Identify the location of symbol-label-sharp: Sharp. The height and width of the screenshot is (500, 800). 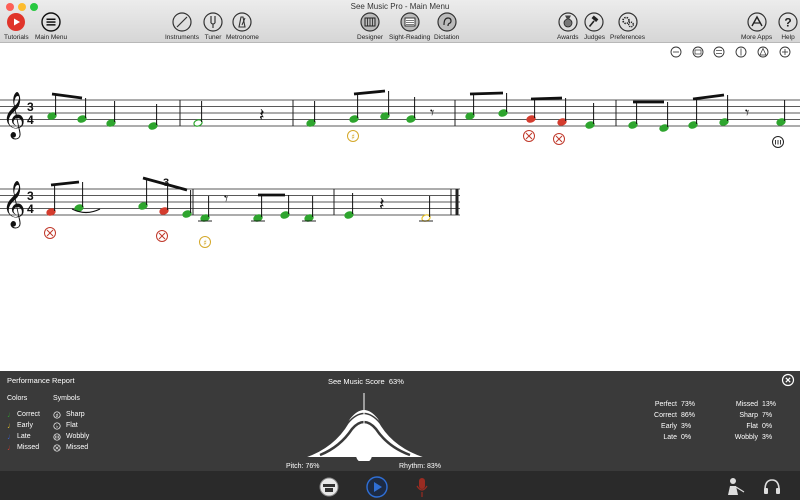
(75, 414).